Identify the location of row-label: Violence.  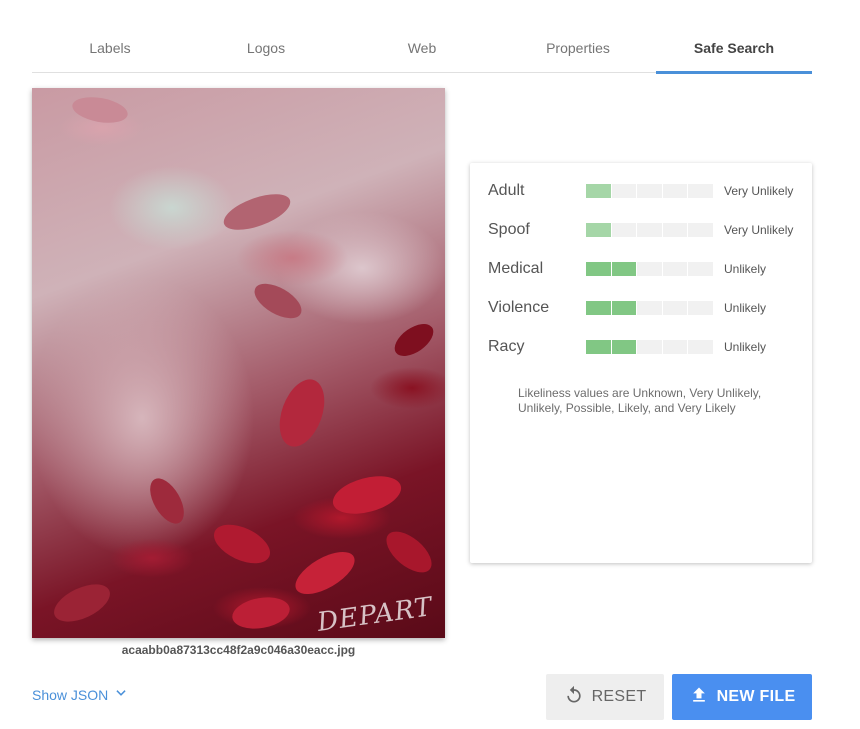
(519, 307).